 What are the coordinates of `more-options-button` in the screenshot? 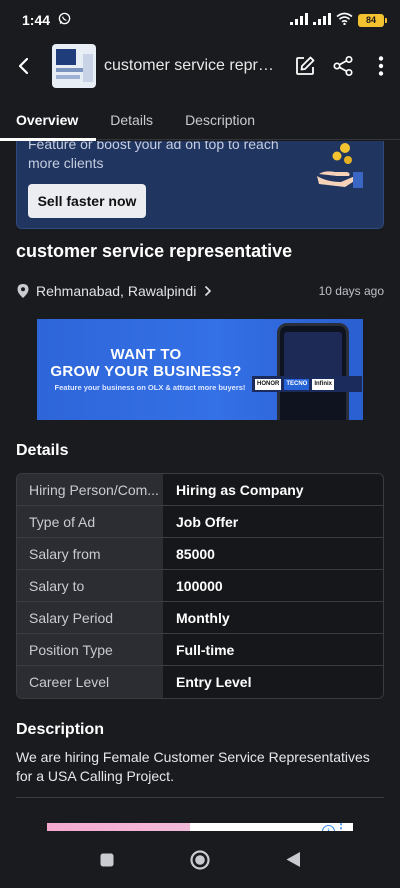 It's located at (381, 66).